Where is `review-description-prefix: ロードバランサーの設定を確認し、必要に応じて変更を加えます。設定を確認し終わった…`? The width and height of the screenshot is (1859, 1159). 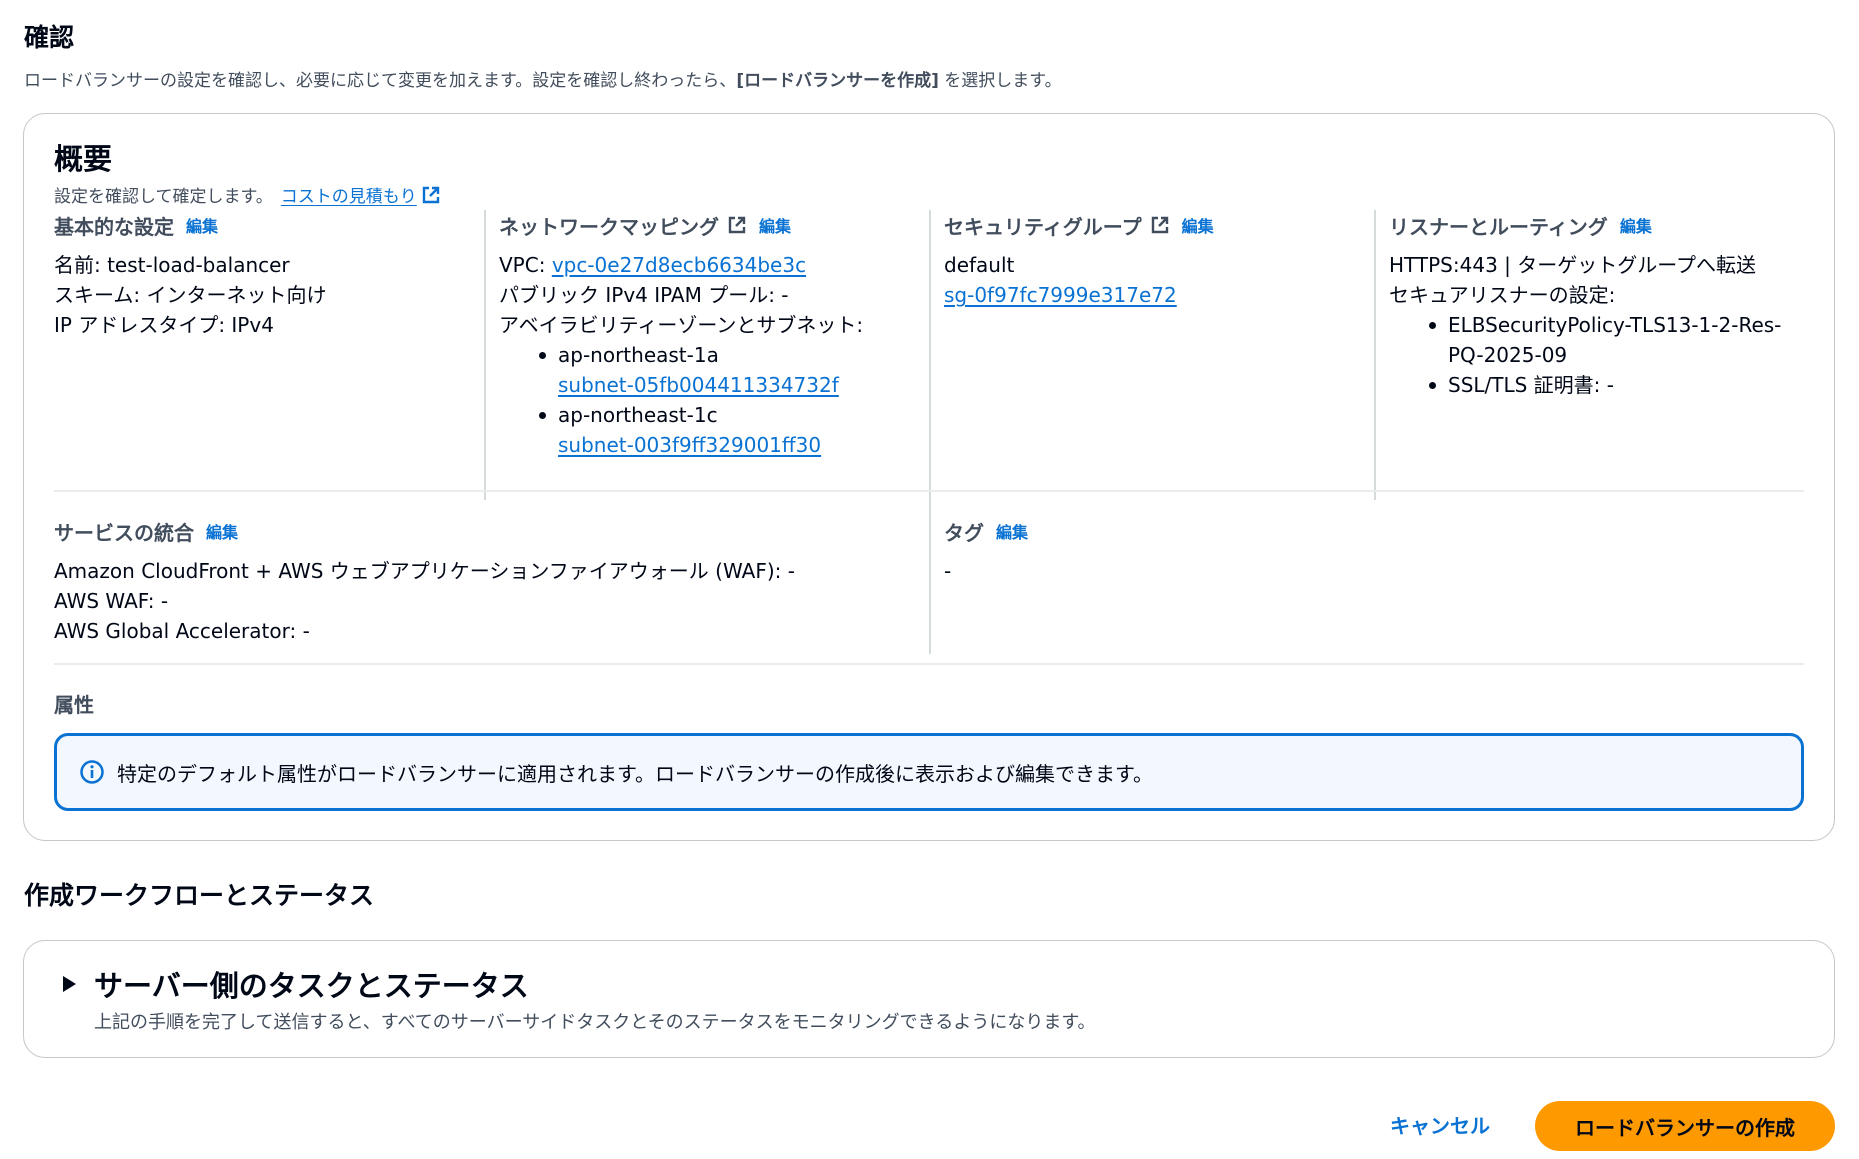
review-description-prefix: ロードバランサーの設定を確認し、必要に応じて変更を加えます。設定を確認し終わった… is located at coordinates (380, 81).